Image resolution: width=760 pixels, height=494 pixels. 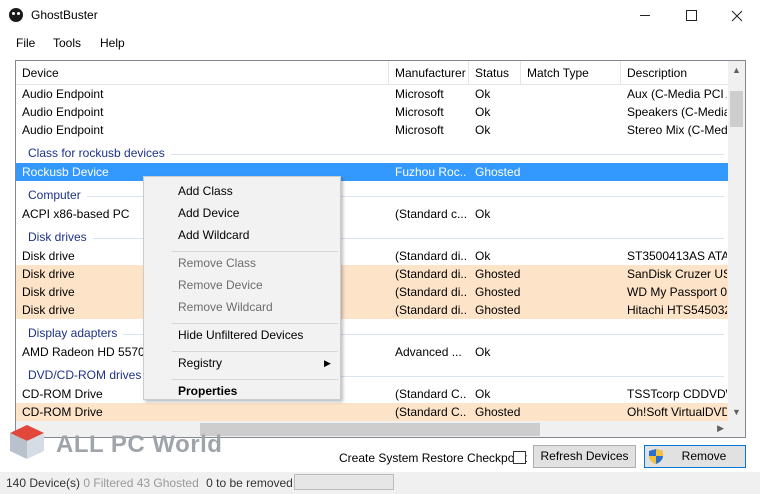 What do you see at coordinates (433, 458) in the screenshot?
I see `restore-checkpoint-label: Create System Restore Checkpoint` at bounding box center [433, 458].